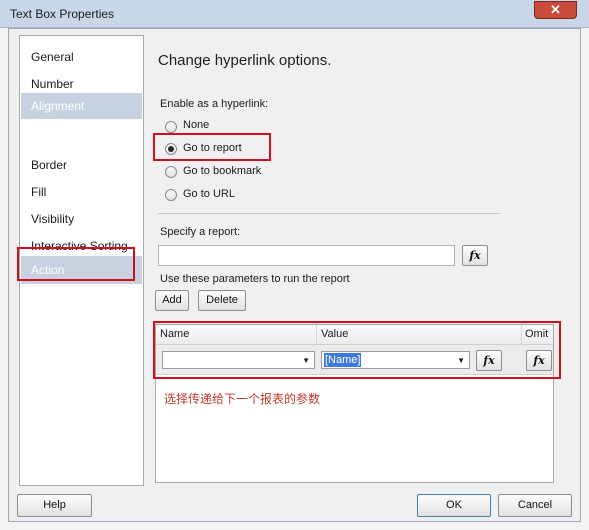  Describe the element at coordinates (242, 399) in the screenshot. I see `annotation-note: 选择传递给下一个报表的参数` at that location.